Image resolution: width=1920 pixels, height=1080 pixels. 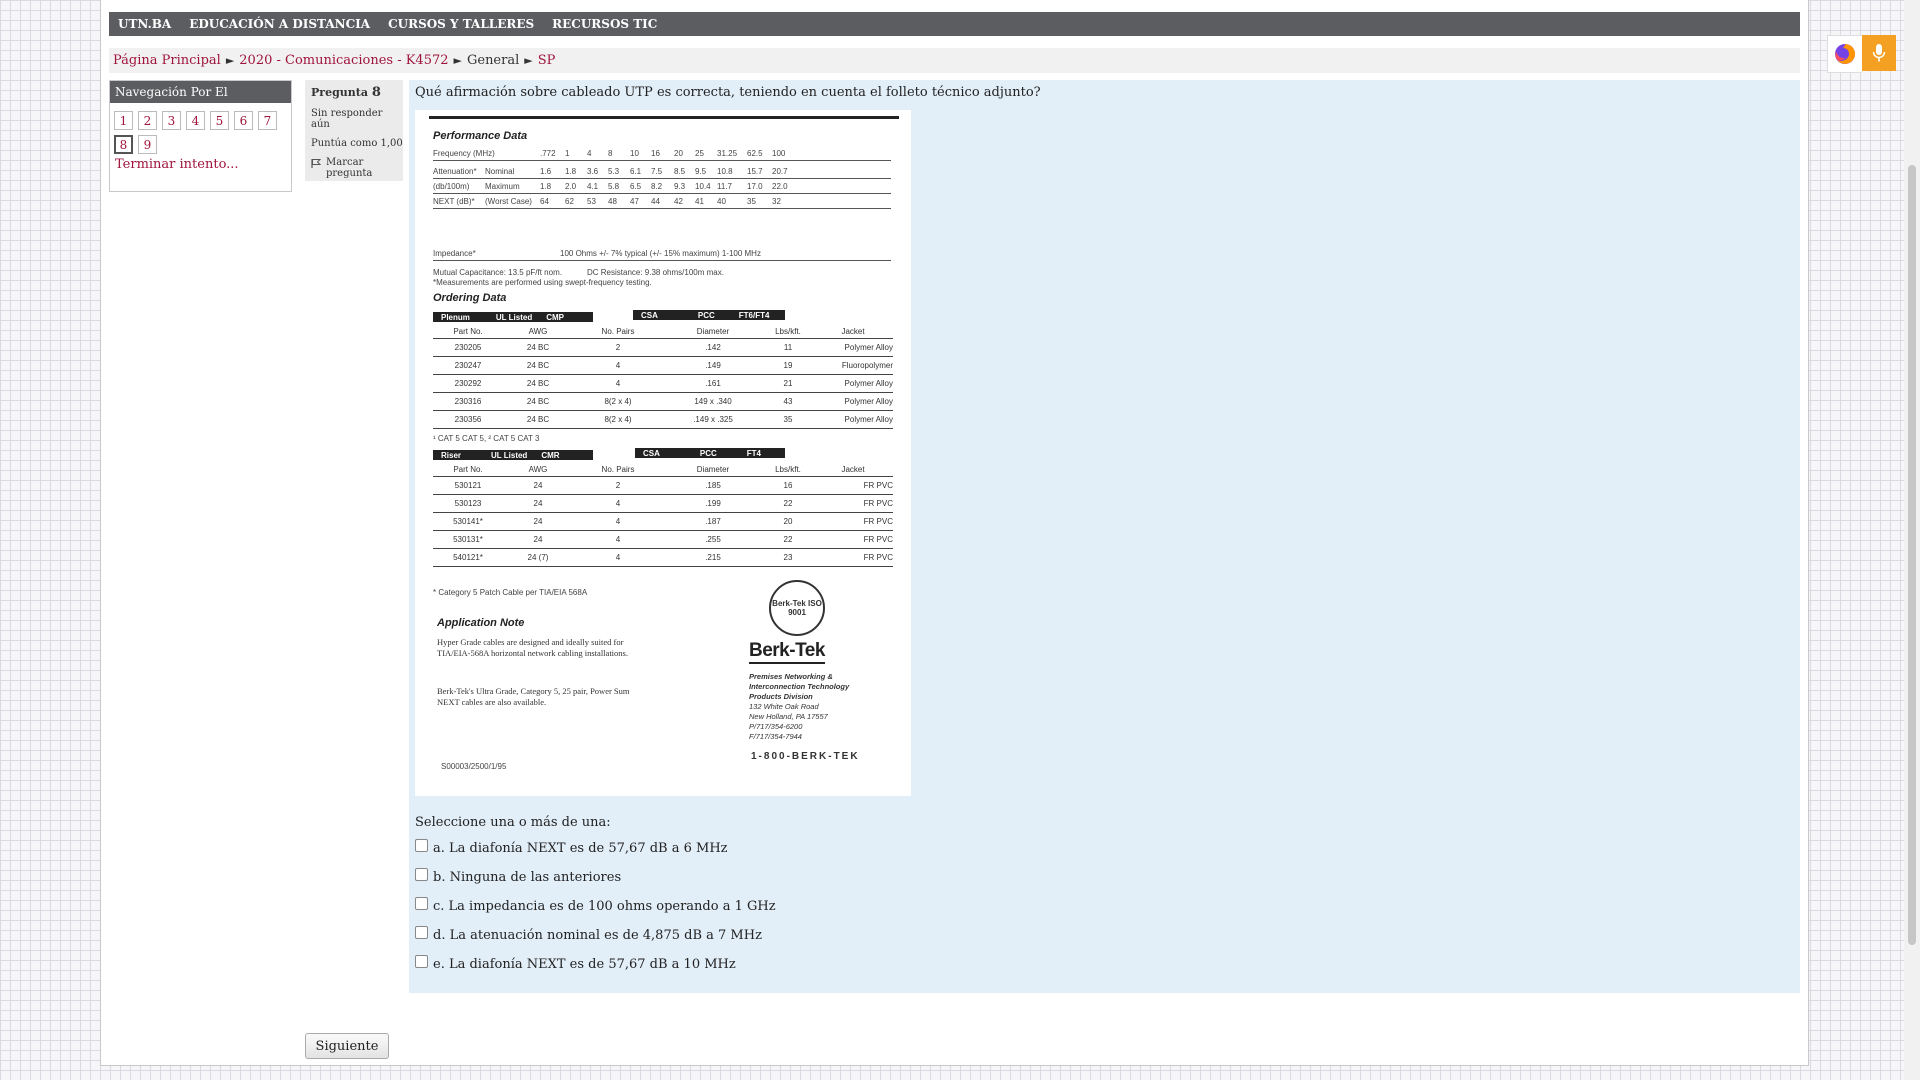 What do you see at coordinates (787, 652) in the screenshot?
I see `berk-tek-logo: Berk-Tek` at bounding box center [787, 652].